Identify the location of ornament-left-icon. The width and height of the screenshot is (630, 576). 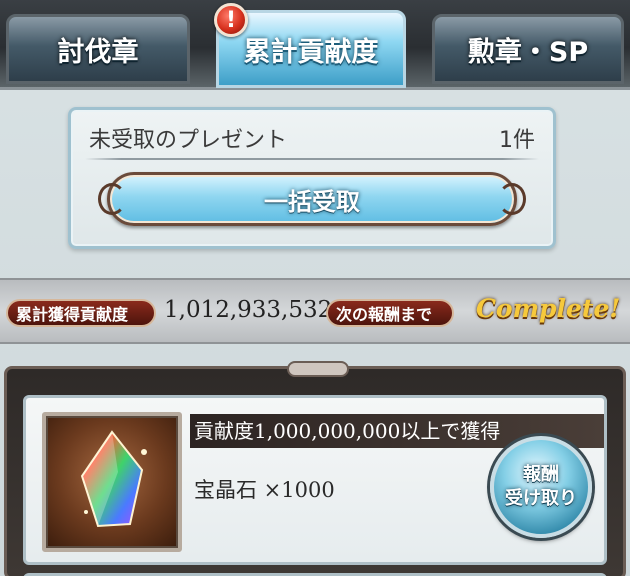
(112, 199).